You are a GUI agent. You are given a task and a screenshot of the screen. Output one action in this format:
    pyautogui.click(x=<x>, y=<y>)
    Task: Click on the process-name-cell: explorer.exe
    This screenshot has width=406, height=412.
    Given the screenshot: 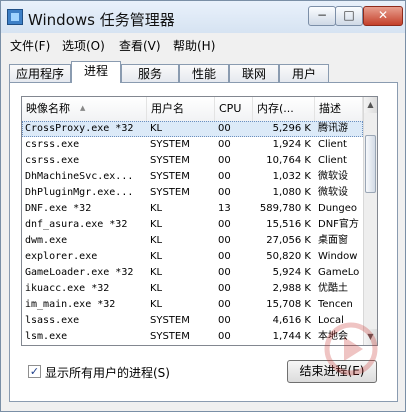 What is the action you would take?
    pyautogui.click(x=61, y=256)
    